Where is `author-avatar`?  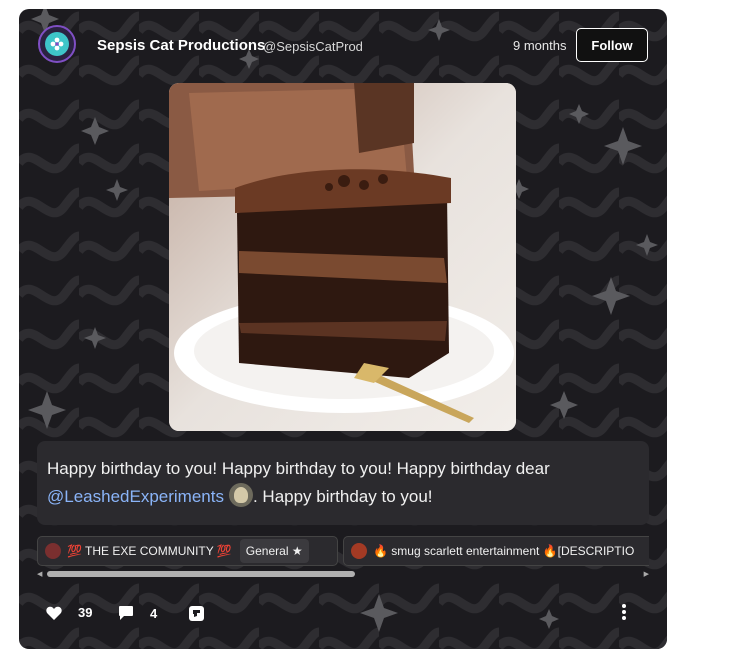 author-avatar is located at coordinates (57, 44).